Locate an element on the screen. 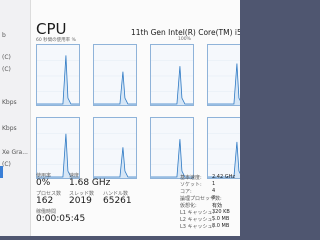 This screenshot has width=320, height=240. sidebar: b (C) (C) Kbps Kbps Xe Gra... (C) is located at coordinates (15, 118).